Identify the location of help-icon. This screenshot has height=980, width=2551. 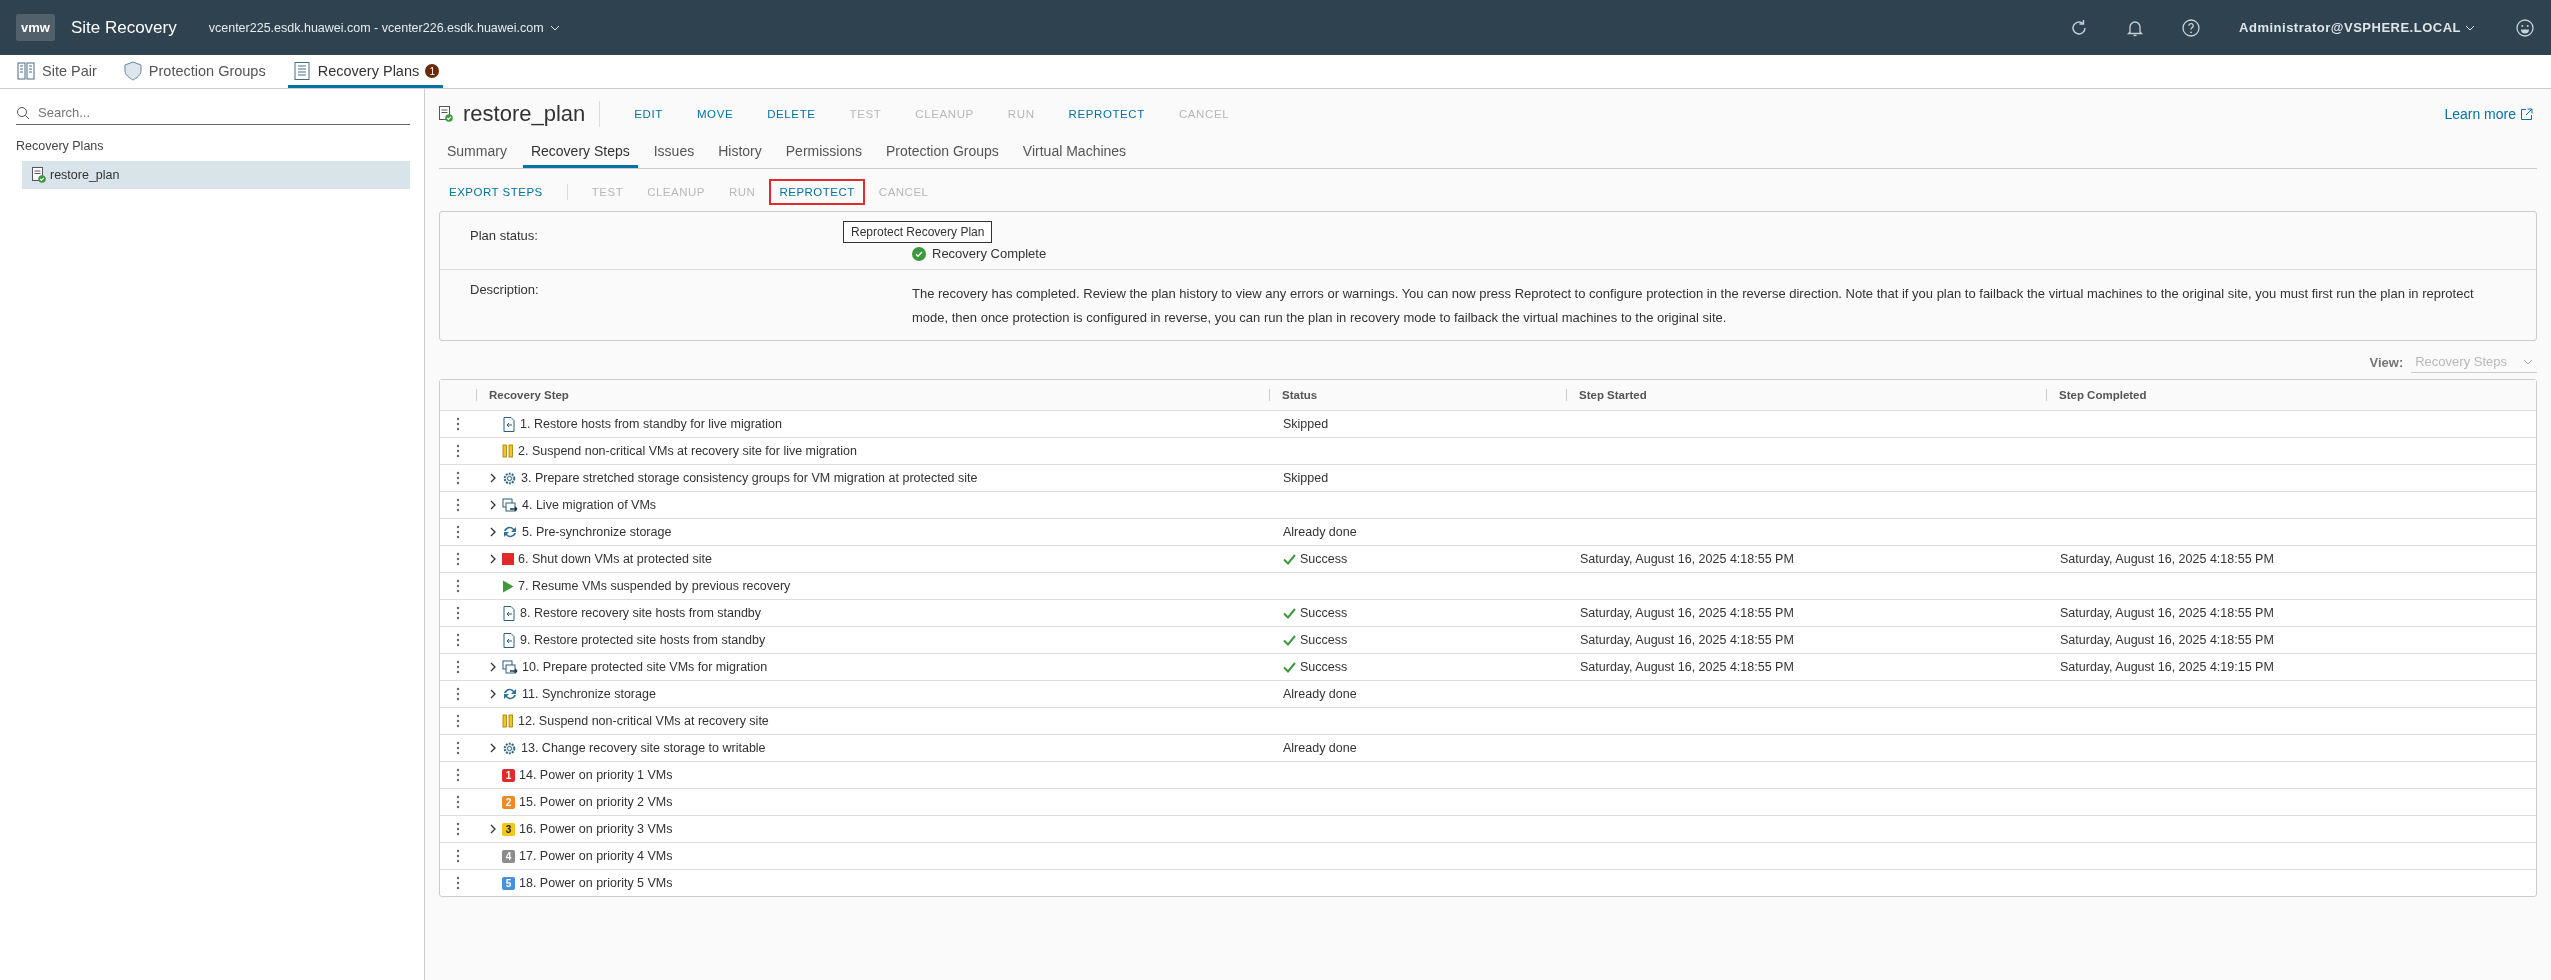
(2191, 27).